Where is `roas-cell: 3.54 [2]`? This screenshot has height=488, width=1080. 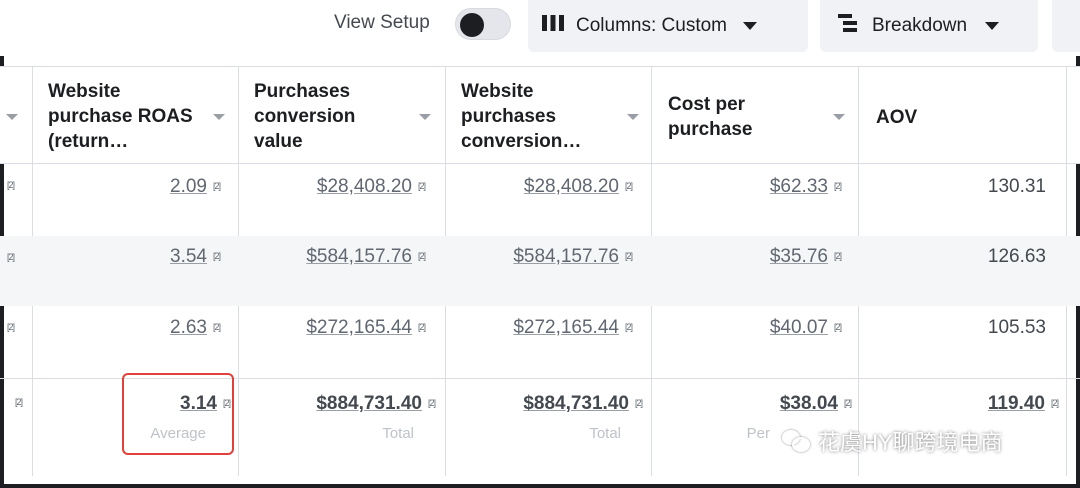
roas-cell: 3.54 [2] is located at coordinates (130, 257).